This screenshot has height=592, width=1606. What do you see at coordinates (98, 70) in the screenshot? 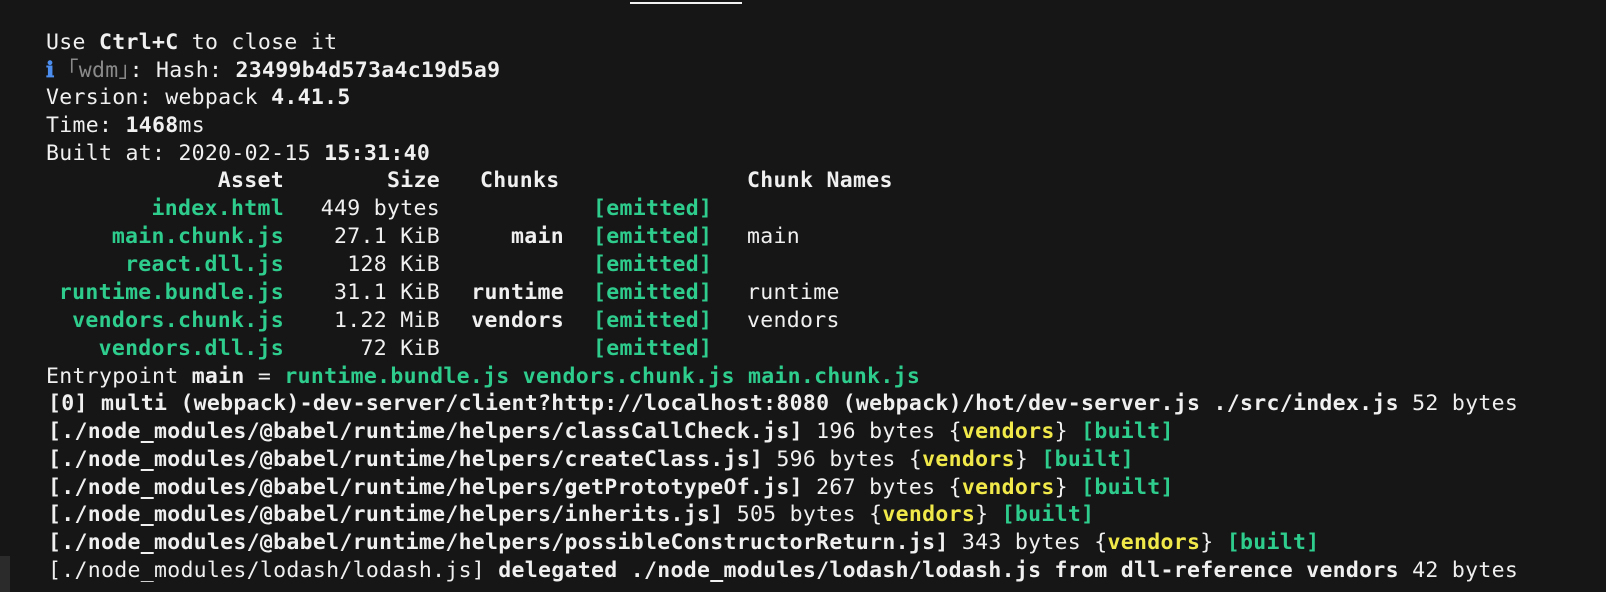
I see `wdm-tag: ｢wdm｣` at bounding box center [98, 70].